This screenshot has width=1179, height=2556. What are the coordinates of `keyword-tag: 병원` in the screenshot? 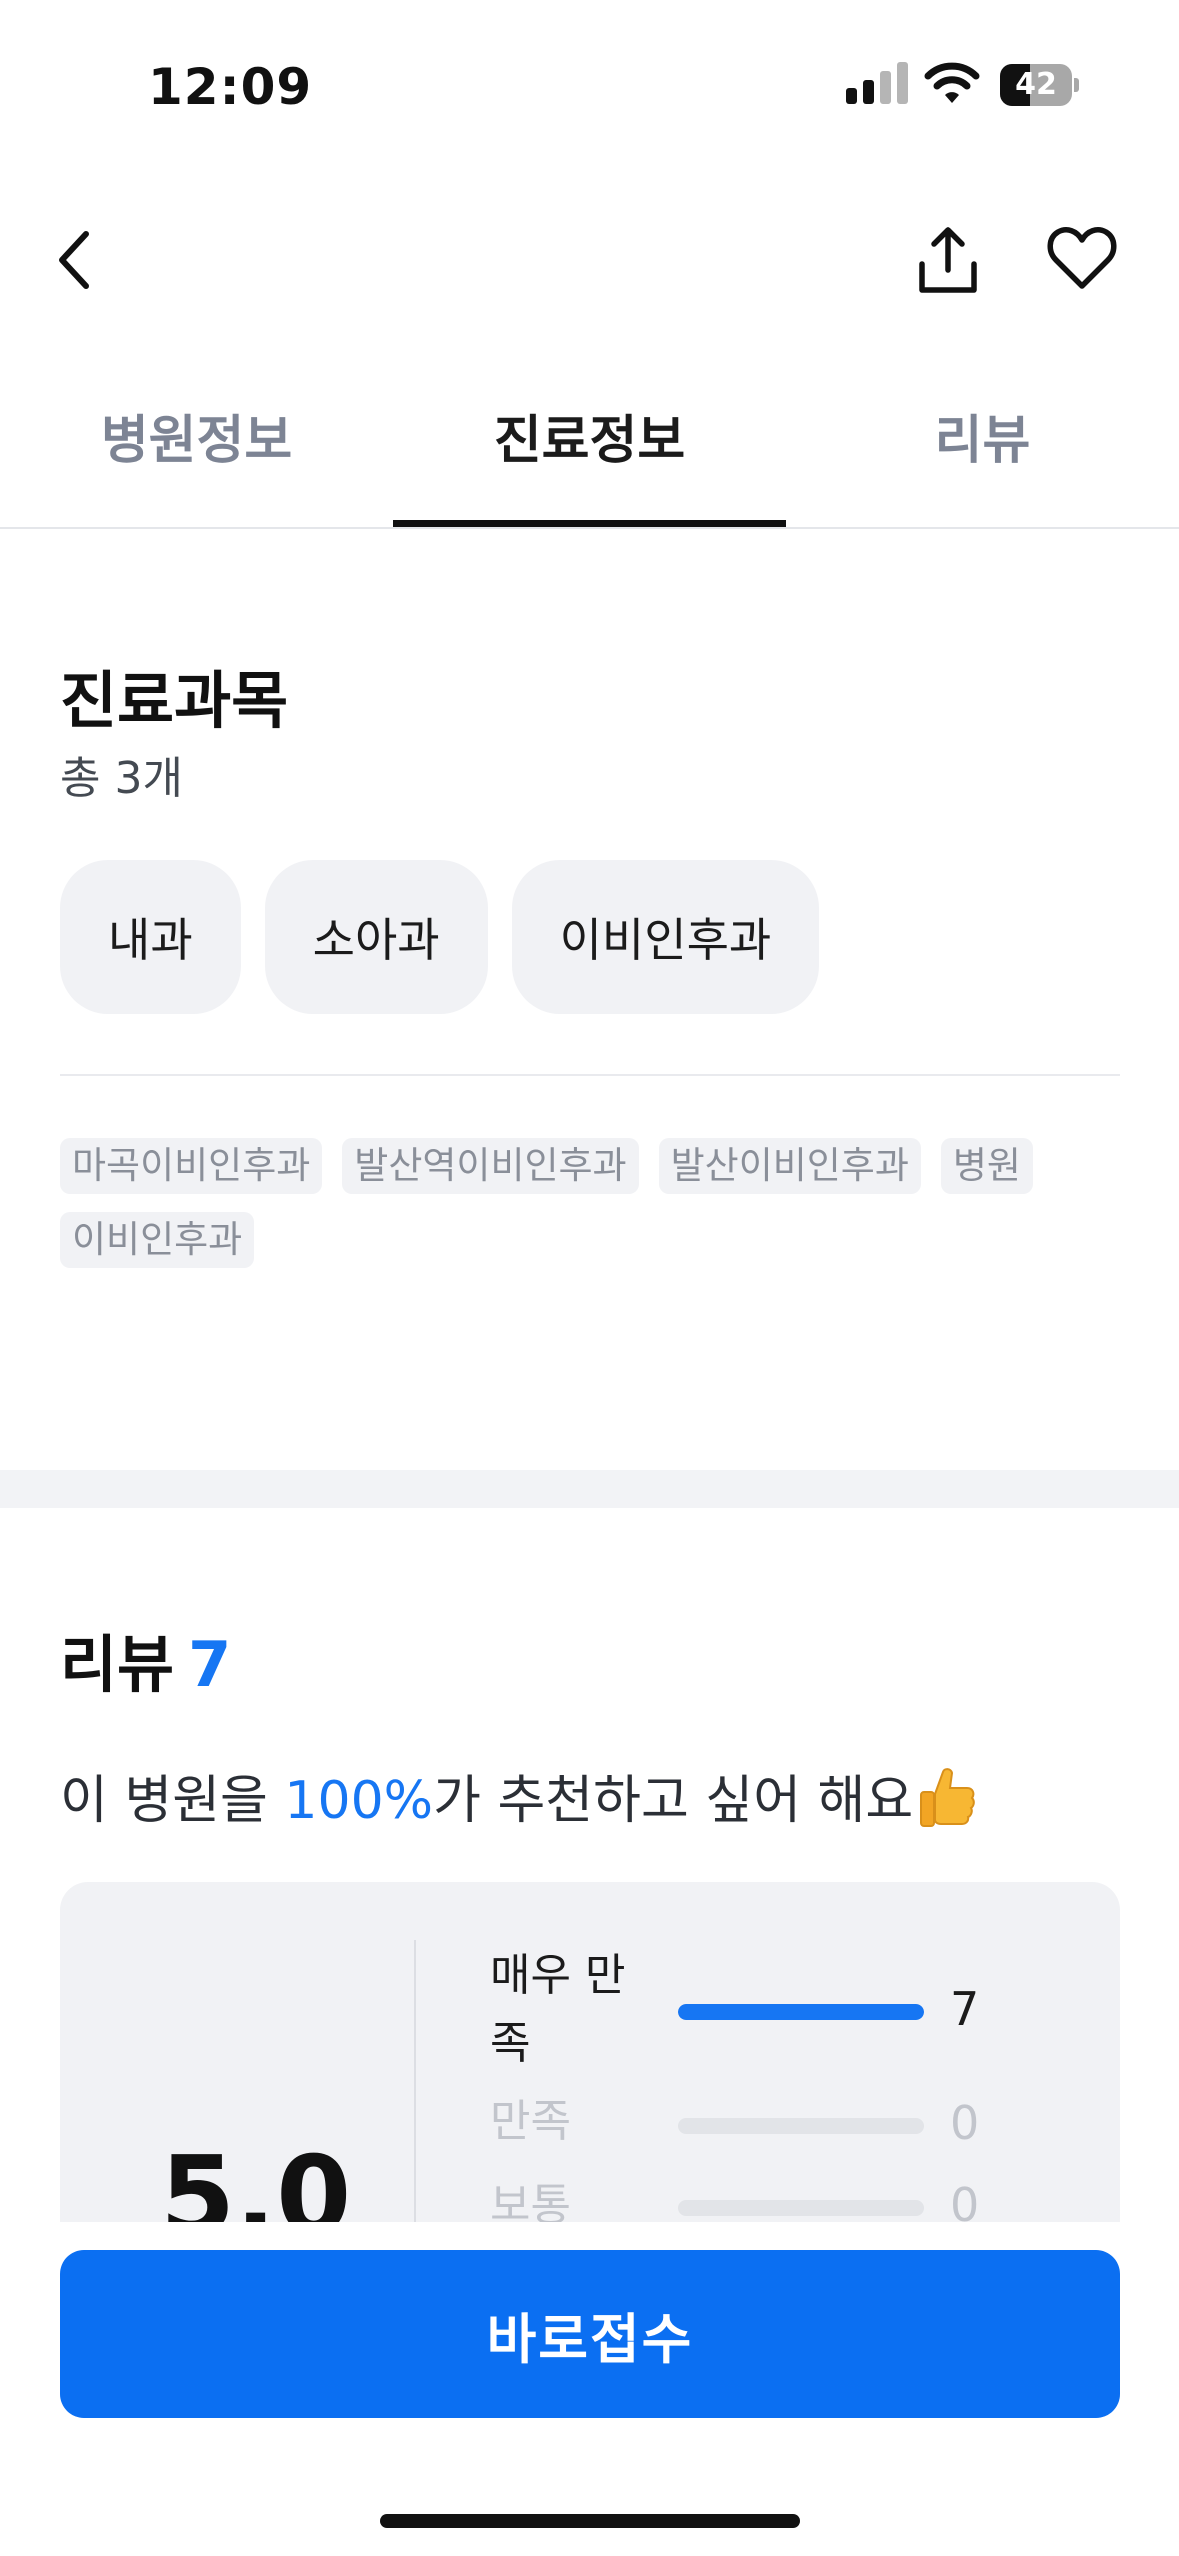 It's located at (986, 1166).